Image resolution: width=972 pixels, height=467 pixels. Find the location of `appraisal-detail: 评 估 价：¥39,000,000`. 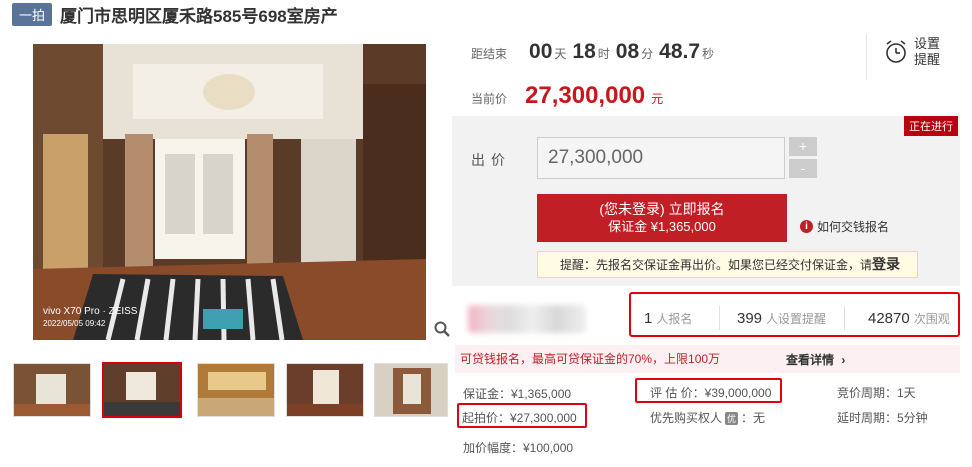

appraisal-detail: 评 估 价：¥39,000,000 is located at coordinates (711, 393).